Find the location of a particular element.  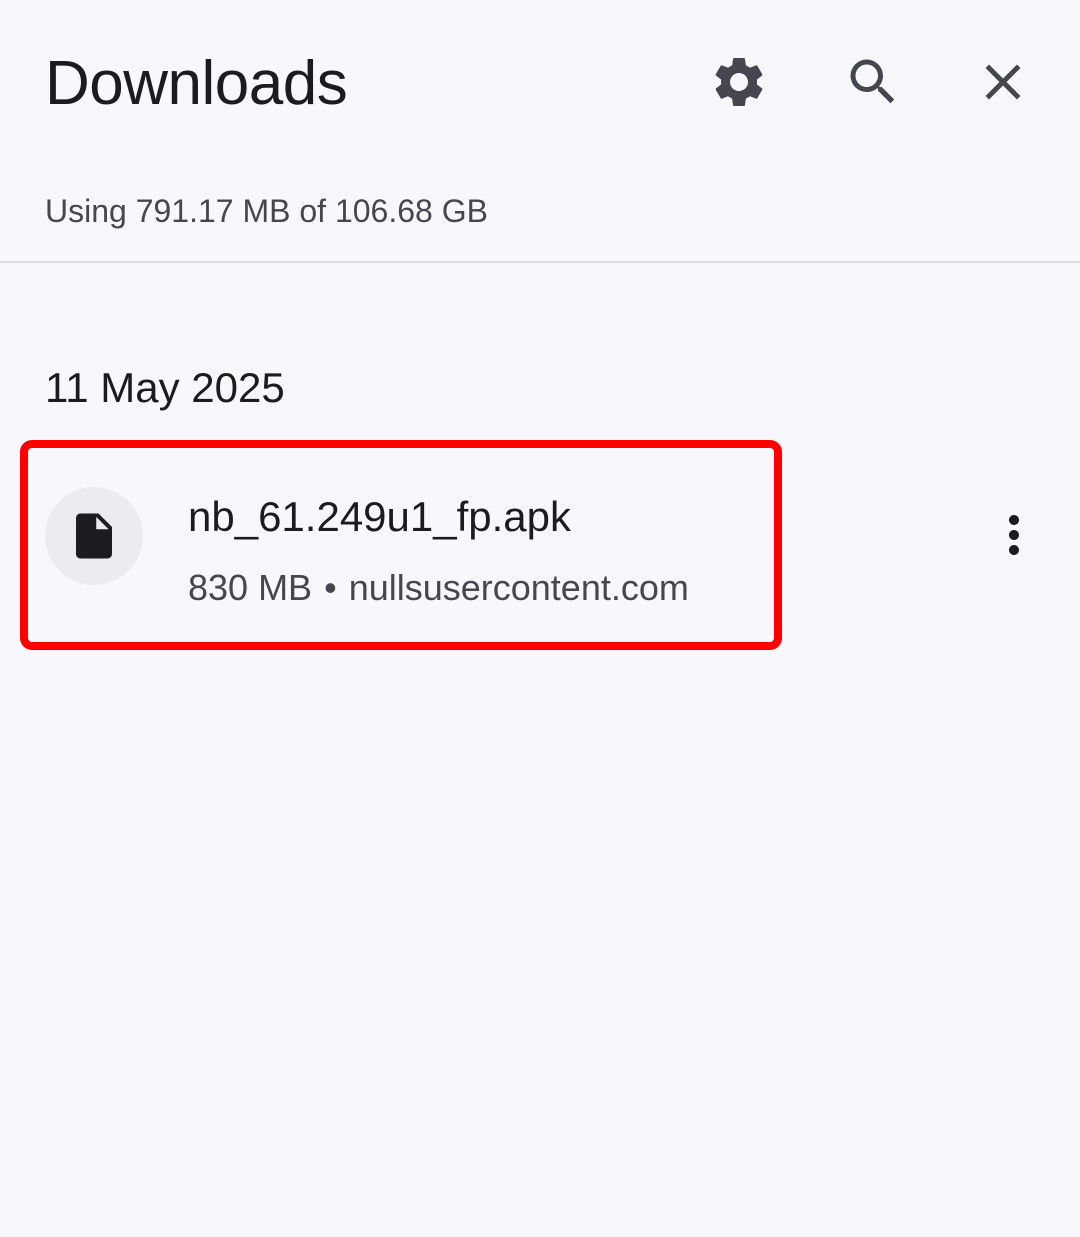

storage-summary: Using 791.17 MB of 106.68 GB is located at coordinates (266, 211).